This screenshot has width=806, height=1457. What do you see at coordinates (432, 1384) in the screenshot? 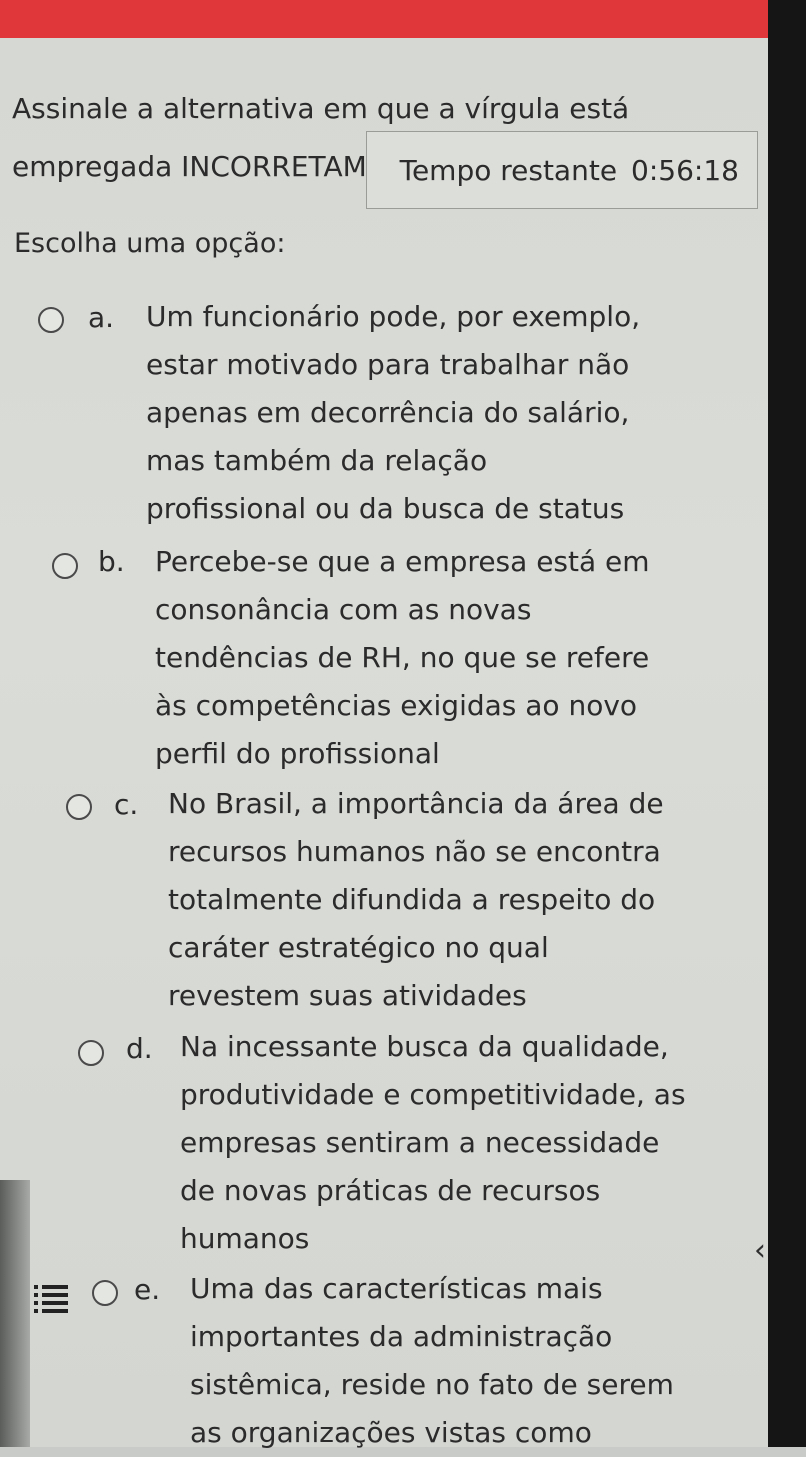
I see `option-e-line-3: sistêmica, reside no fato de serem` at bounding box center [432, 1384].